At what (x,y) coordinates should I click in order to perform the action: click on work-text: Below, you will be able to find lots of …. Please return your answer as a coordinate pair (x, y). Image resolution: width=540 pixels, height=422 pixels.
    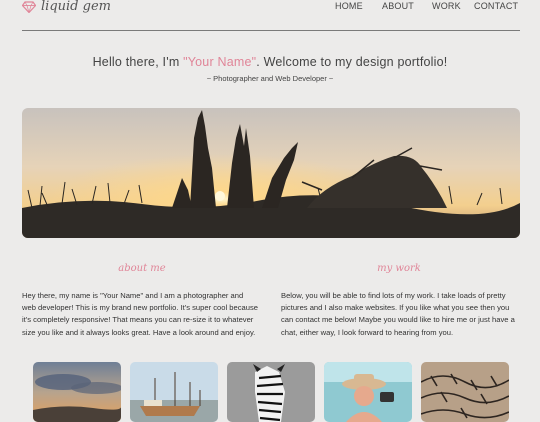
    Looking at the image, I should click on (398, 314).